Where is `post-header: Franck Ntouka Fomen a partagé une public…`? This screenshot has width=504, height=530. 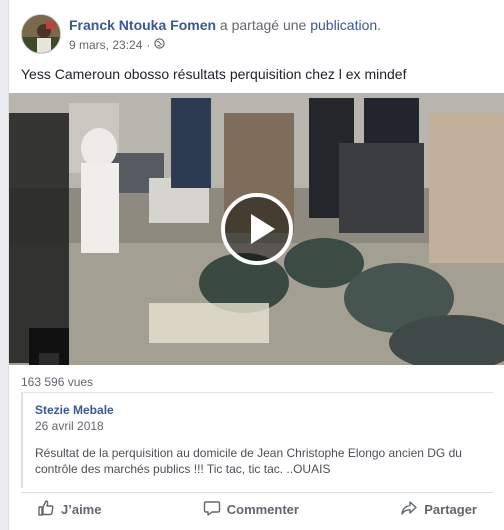 post-header: Franck Ntouka Fomen a partagé une public… is located at coordinates (257, 36).